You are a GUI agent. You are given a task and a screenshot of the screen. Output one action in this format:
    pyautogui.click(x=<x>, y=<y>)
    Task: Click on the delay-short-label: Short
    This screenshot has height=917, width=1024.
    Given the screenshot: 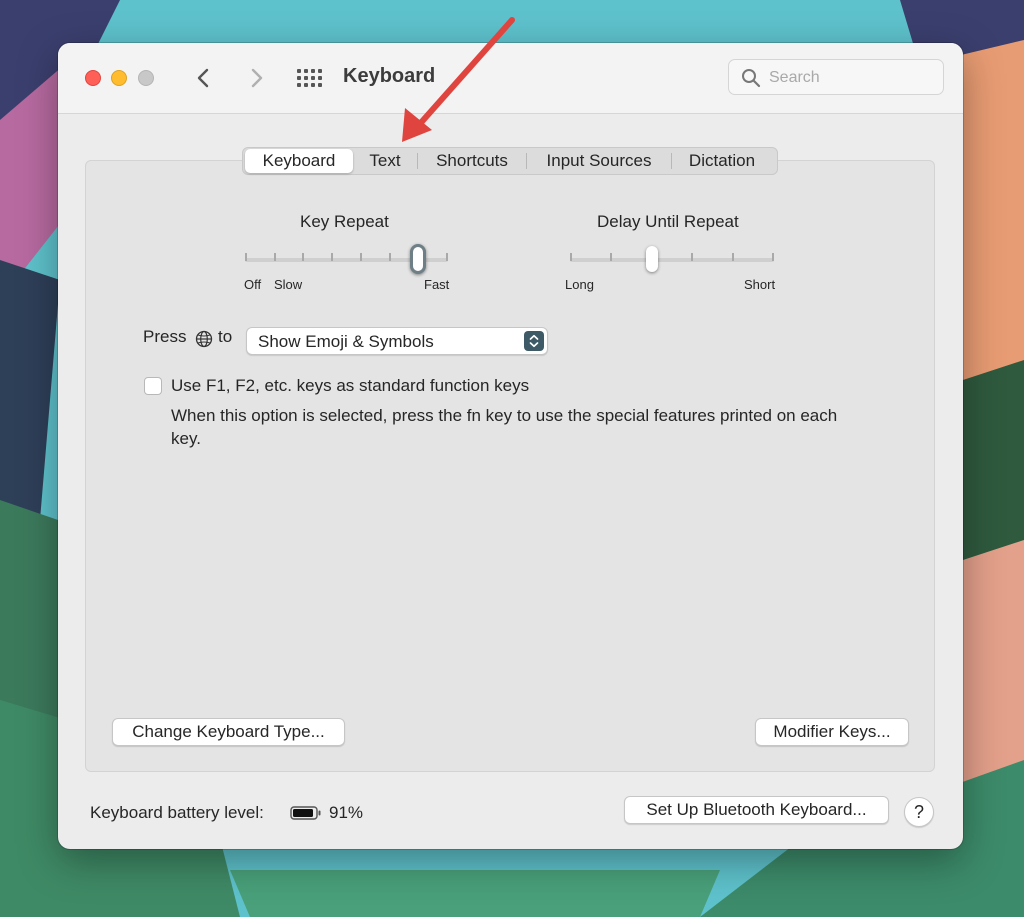 What is the action you would take?
    pyautogui.click(x=760, y=284)
    